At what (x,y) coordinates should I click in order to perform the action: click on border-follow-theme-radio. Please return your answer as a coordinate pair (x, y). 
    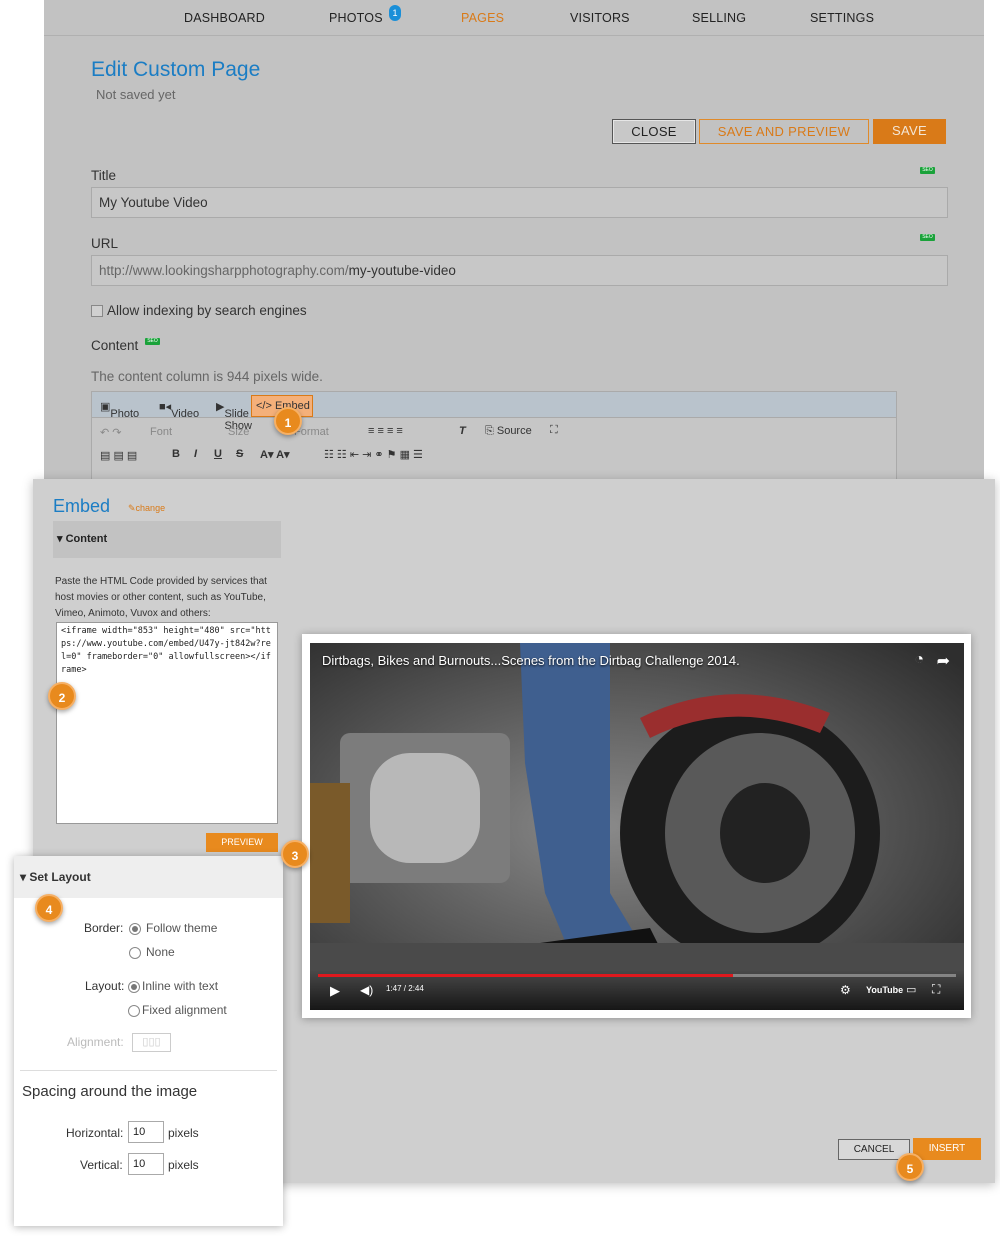
    Looking at the image, I should click on (135, 929).